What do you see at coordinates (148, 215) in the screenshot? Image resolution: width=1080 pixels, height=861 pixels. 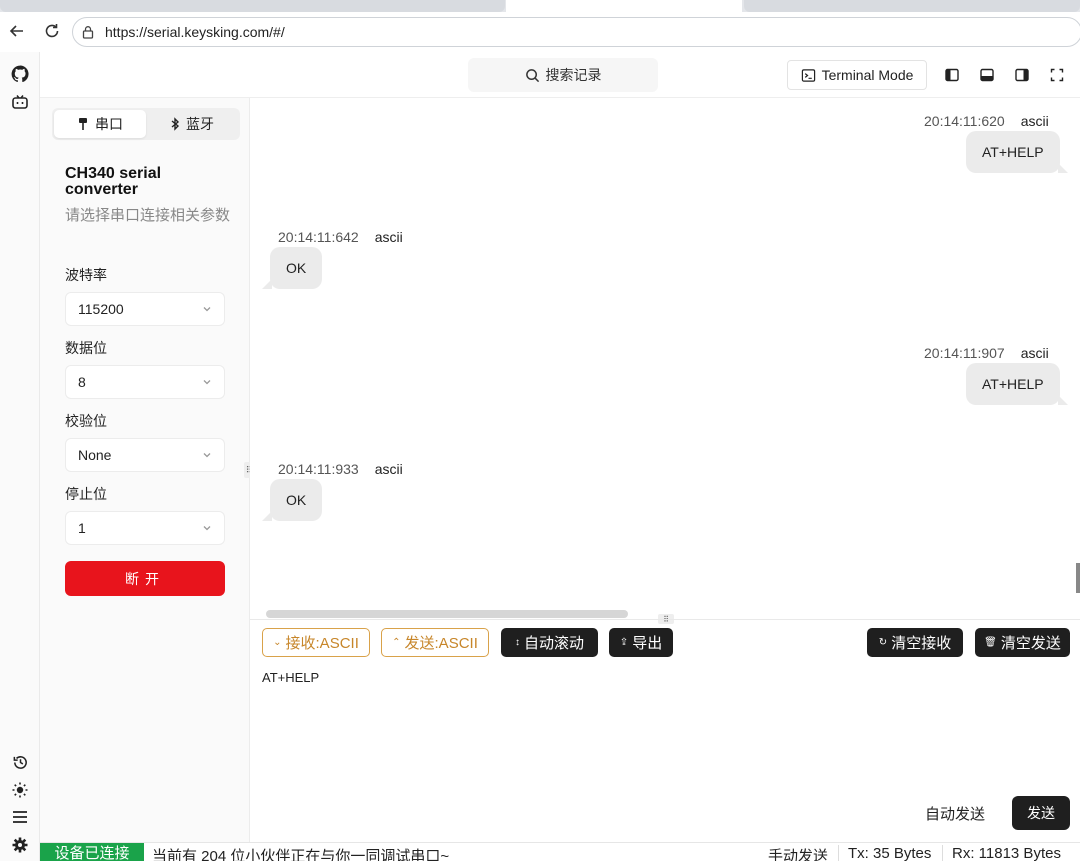 I see `device-description: 请选择串口连接相关参数` at bounding box center [148, 215].